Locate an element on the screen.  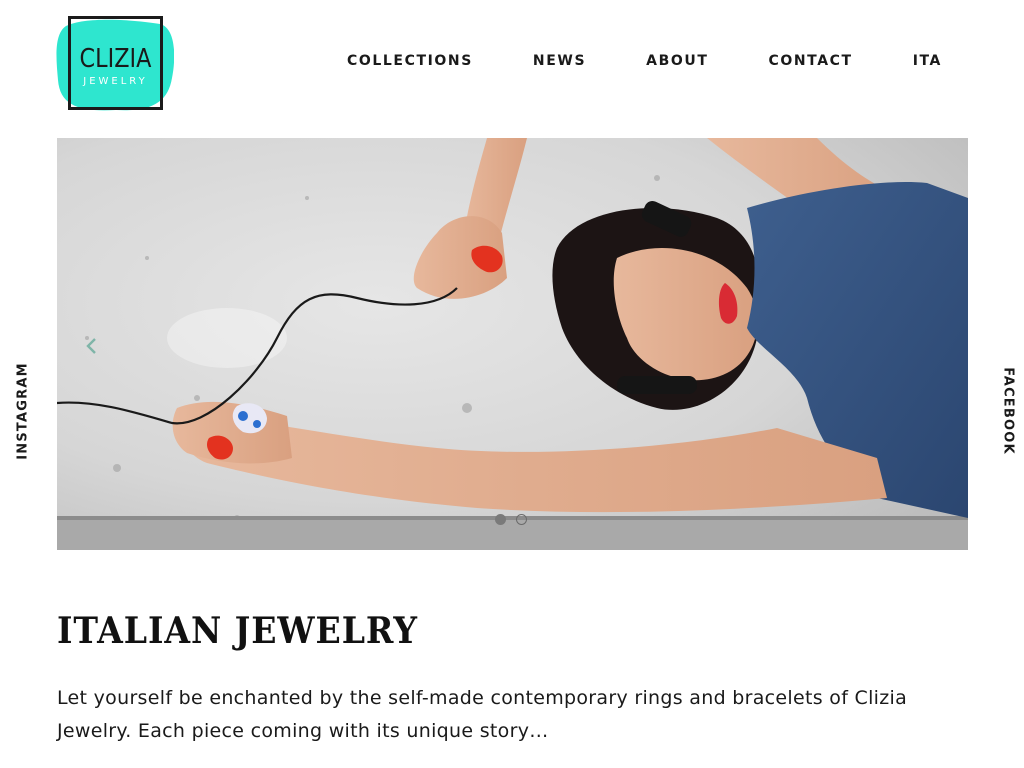
nav-language-ita: ITA is located at coordinates (927, 61).